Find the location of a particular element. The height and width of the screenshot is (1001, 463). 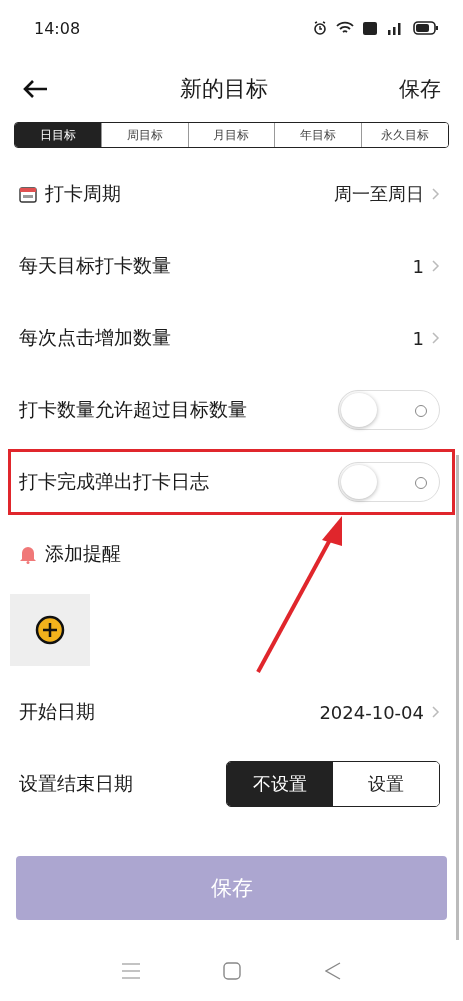

setting-value: 周一至周日 is located at coordinates (379, 194).